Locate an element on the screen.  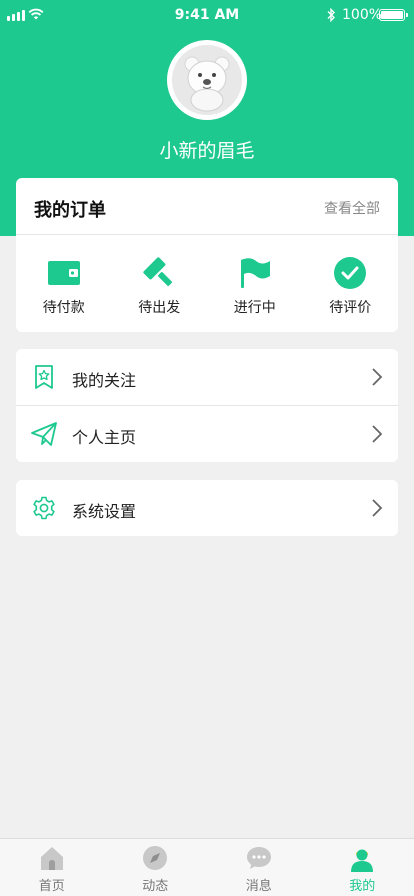
bottom-tab-bar: 首页 动态 消息 我的 is located at coordinates (207, 867).